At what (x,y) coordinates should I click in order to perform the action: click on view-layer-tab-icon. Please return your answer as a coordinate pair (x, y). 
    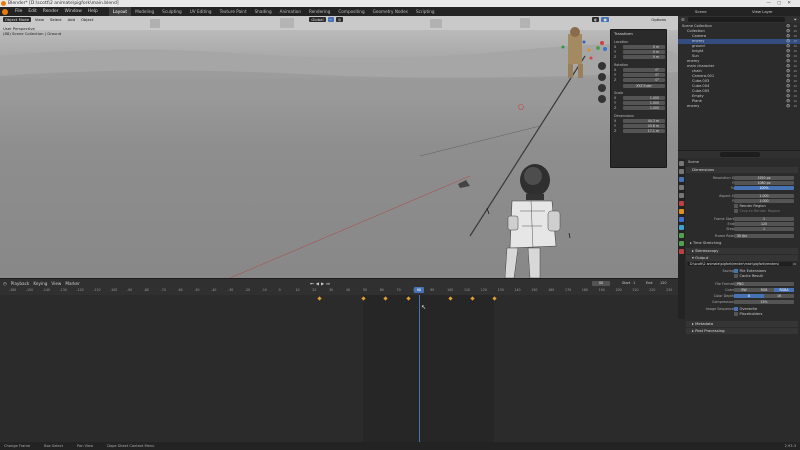
    Looking at the image, I should click on (681, 187).